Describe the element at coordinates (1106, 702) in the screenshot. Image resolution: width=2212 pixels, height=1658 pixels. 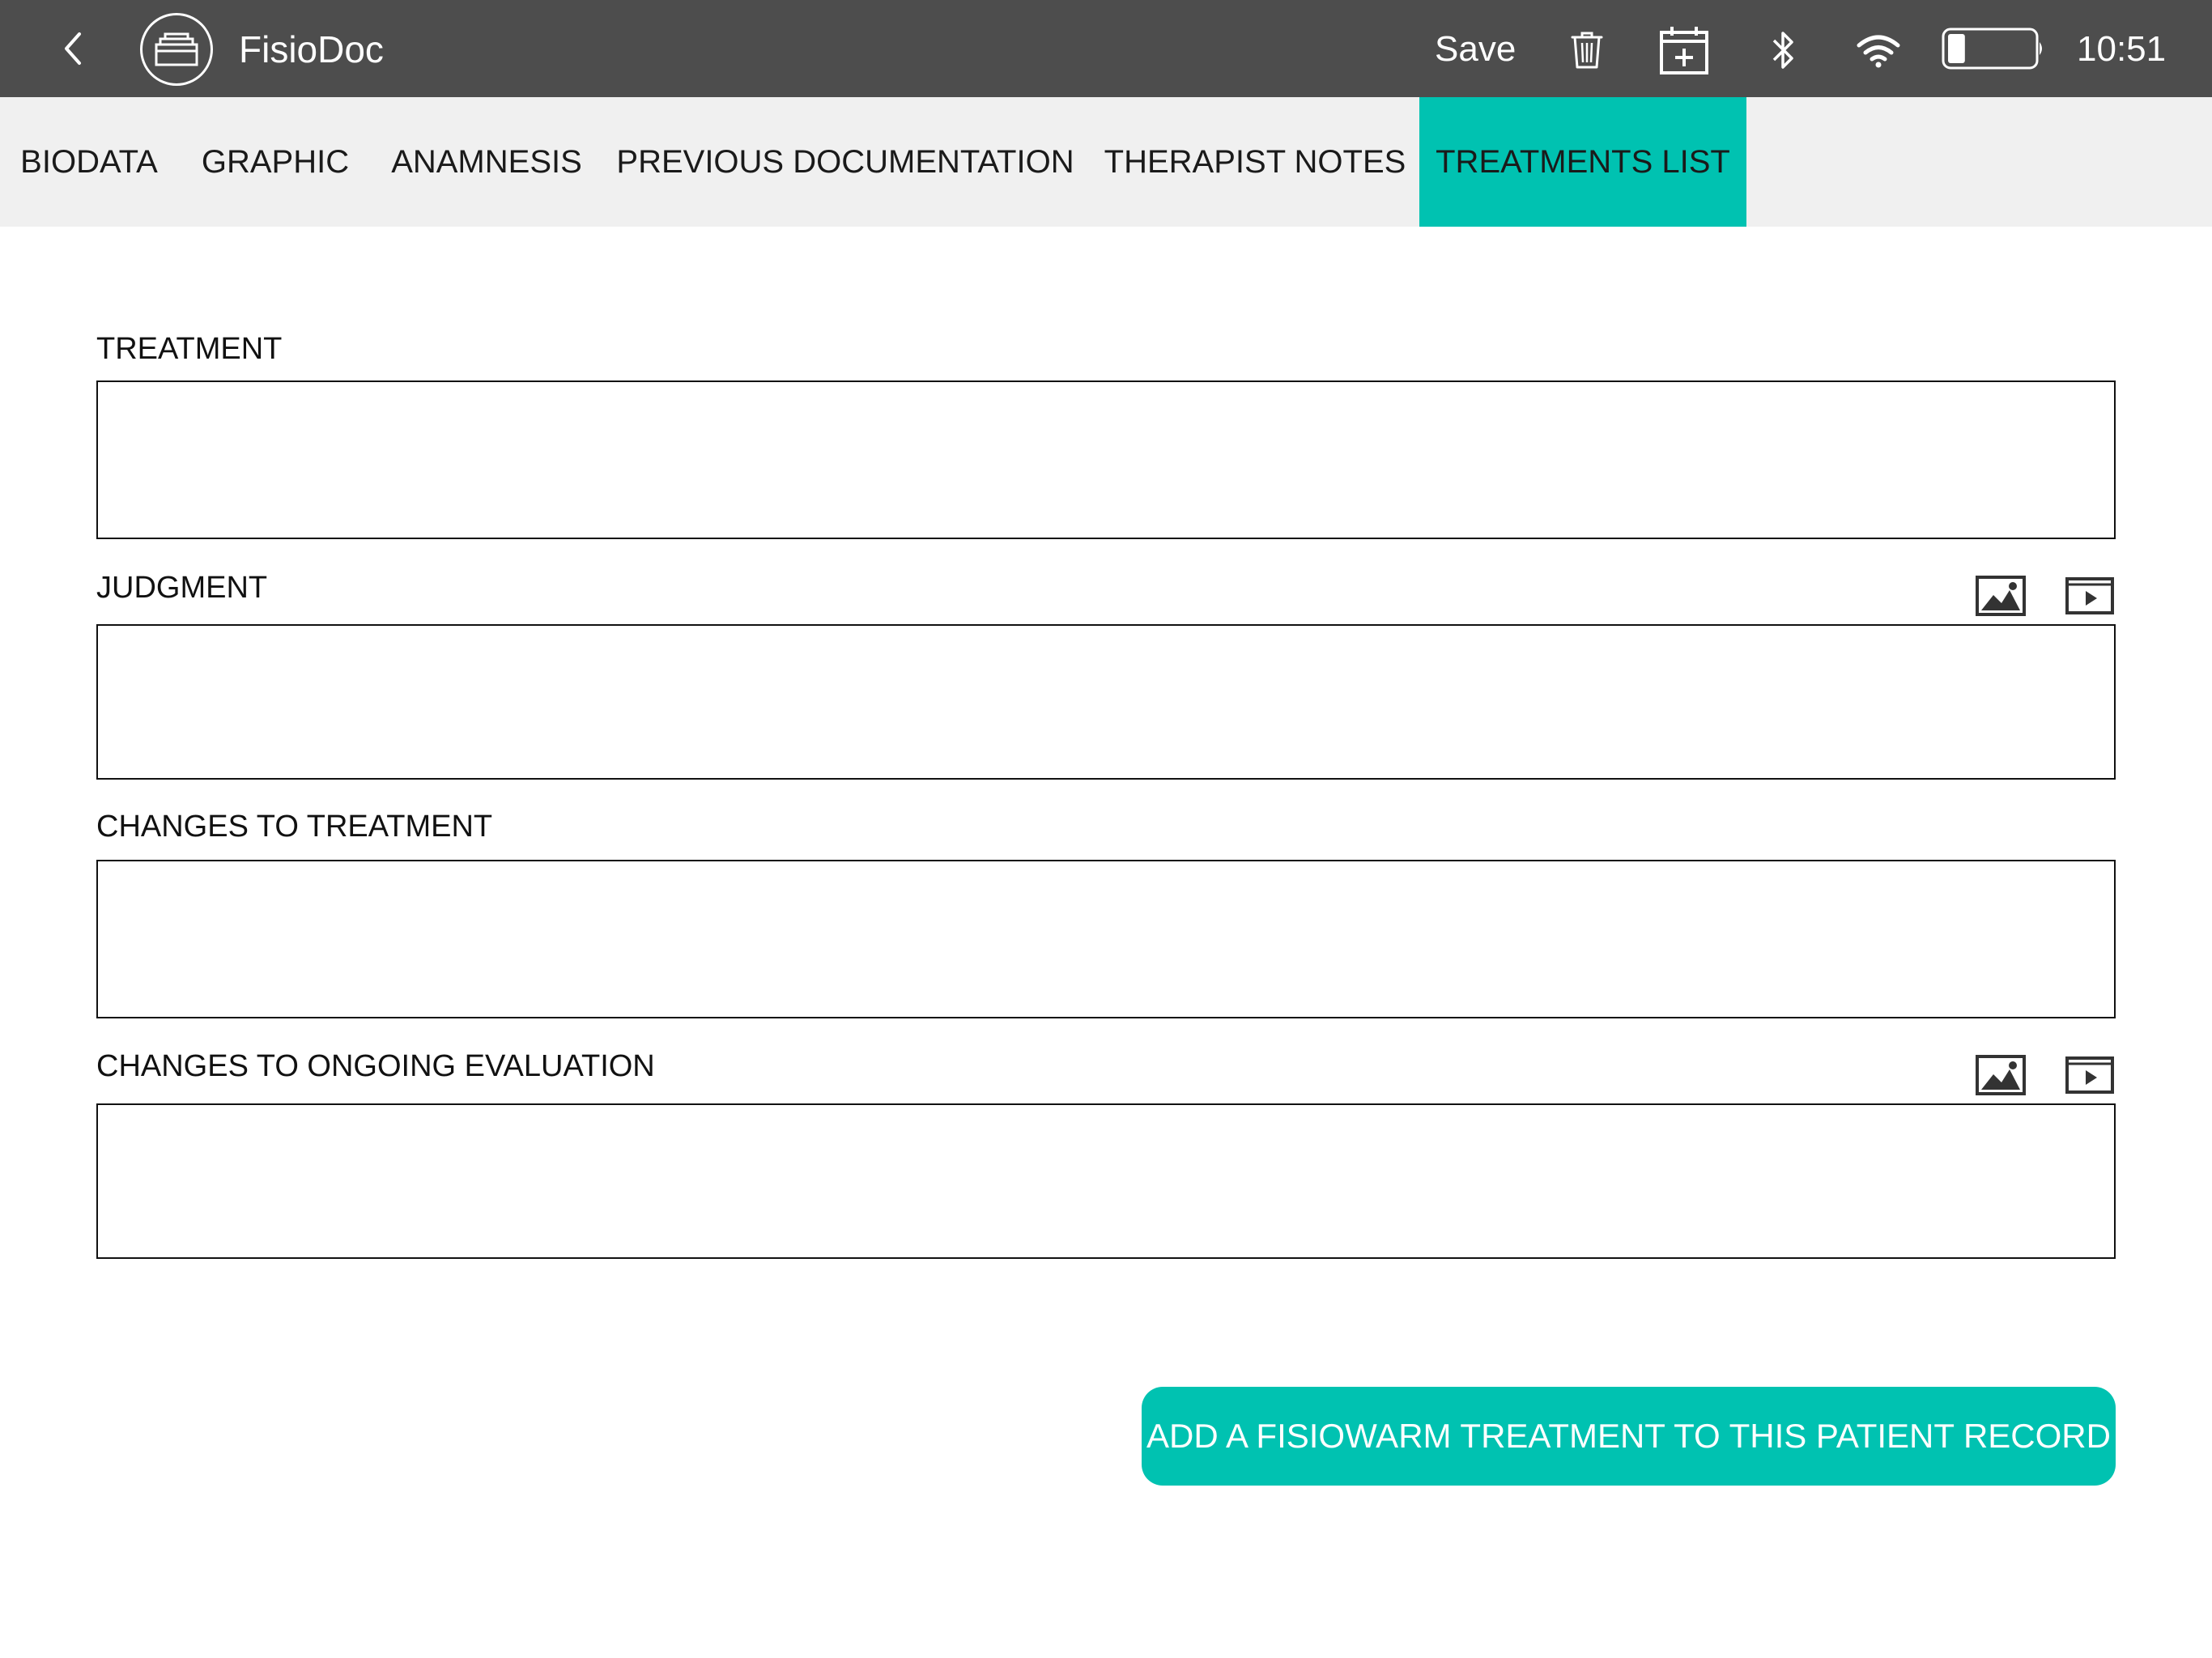
I see `judgment-input` at that location.